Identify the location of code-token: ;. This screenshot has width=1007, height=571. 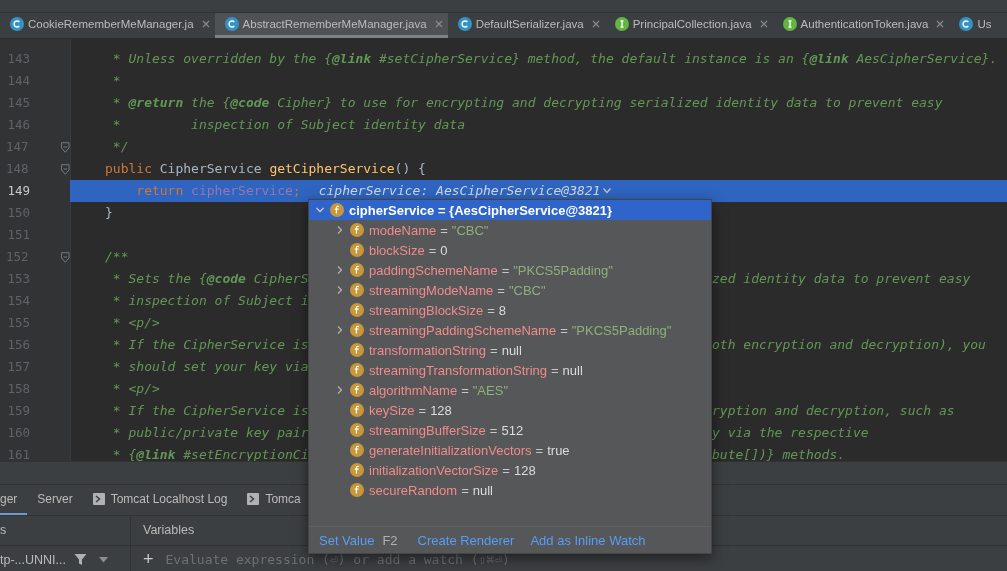
(296, 190).